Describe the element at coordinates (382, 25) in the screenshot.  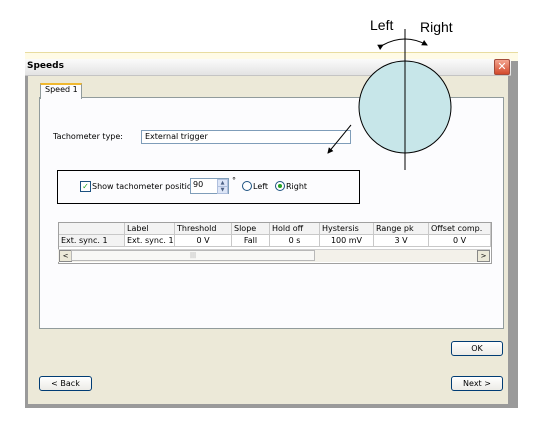
I see `annotation-left-label: Left` at that location.